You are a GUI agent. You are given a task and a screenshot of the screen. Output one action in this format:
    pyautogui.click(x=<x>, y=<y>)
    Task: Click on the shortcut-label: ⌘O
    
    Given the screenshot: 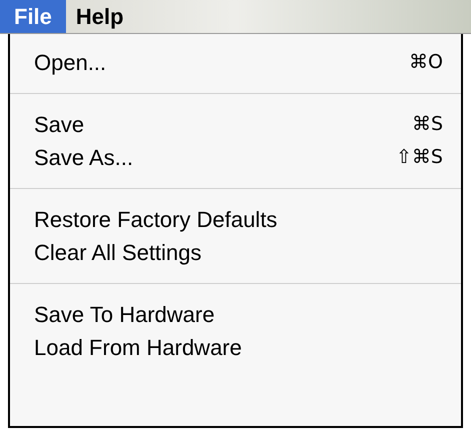 What is the action you would take?
    pyautogui.click(x=426, y=63)
    